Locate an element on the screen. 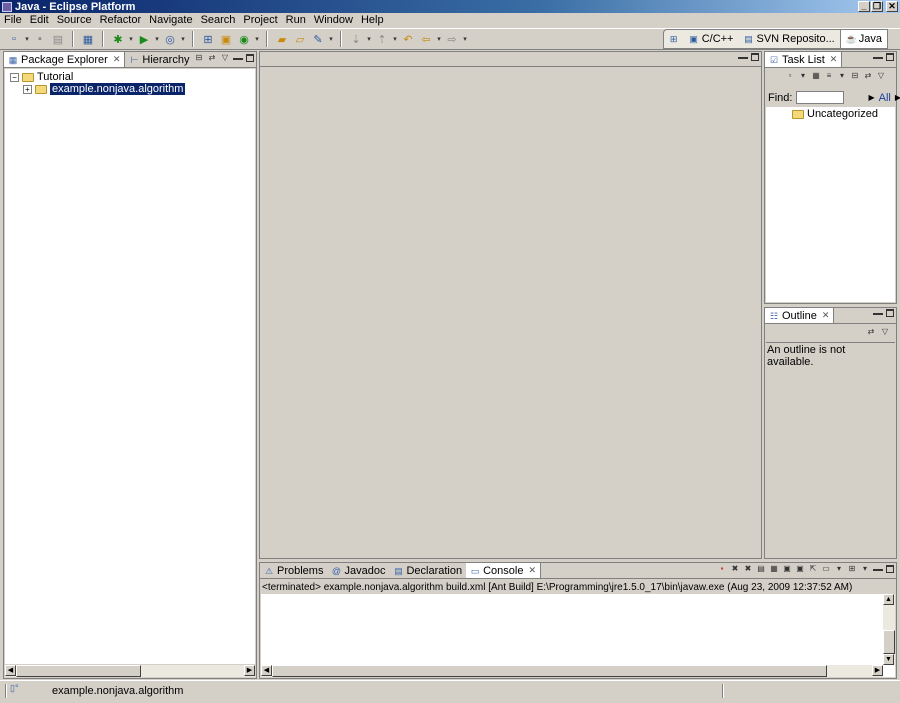 The image size is (900, 703). scroll-up-icon: ▲ is located at coordinates (888, 599).